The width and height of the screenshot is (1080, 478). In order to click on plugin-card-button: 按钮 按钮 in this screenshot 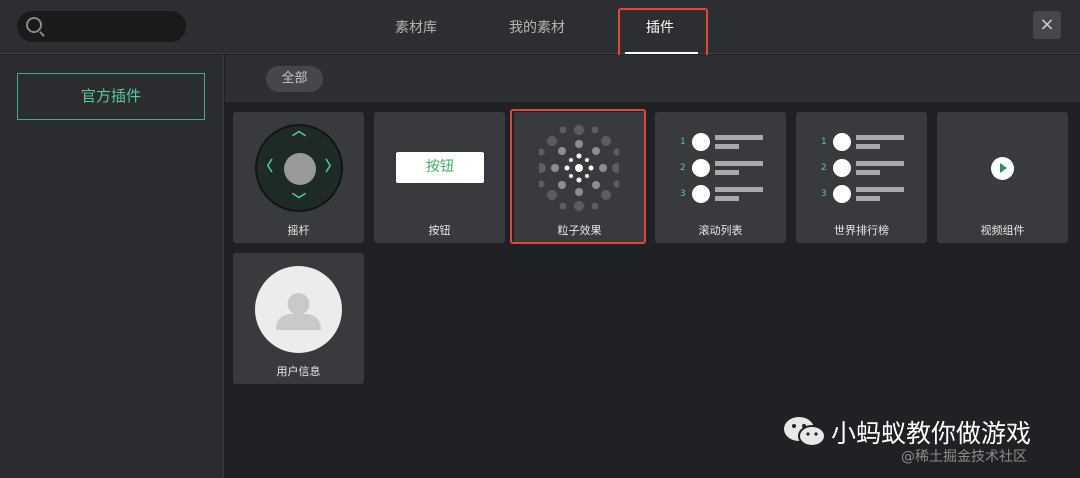, I will do `click(439, 177)`.